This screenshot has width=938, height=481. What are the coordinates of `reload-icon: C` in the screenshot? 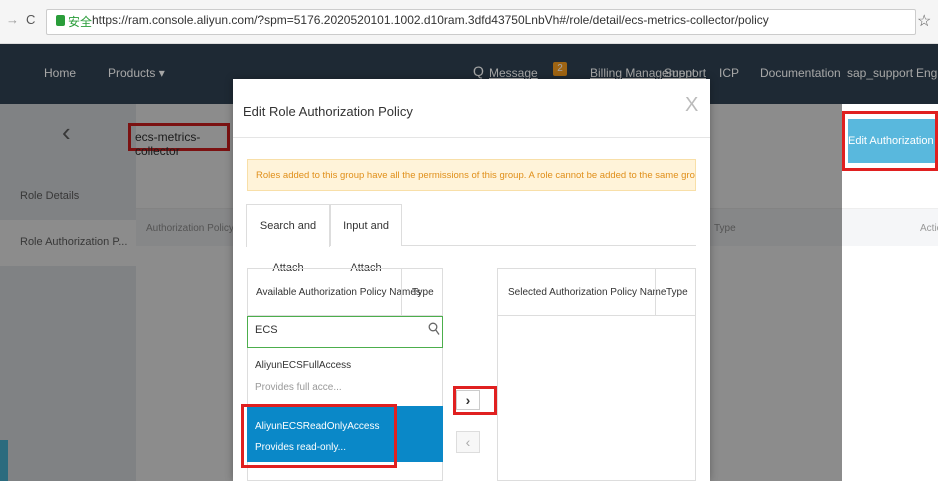 It's located at (30, 19).